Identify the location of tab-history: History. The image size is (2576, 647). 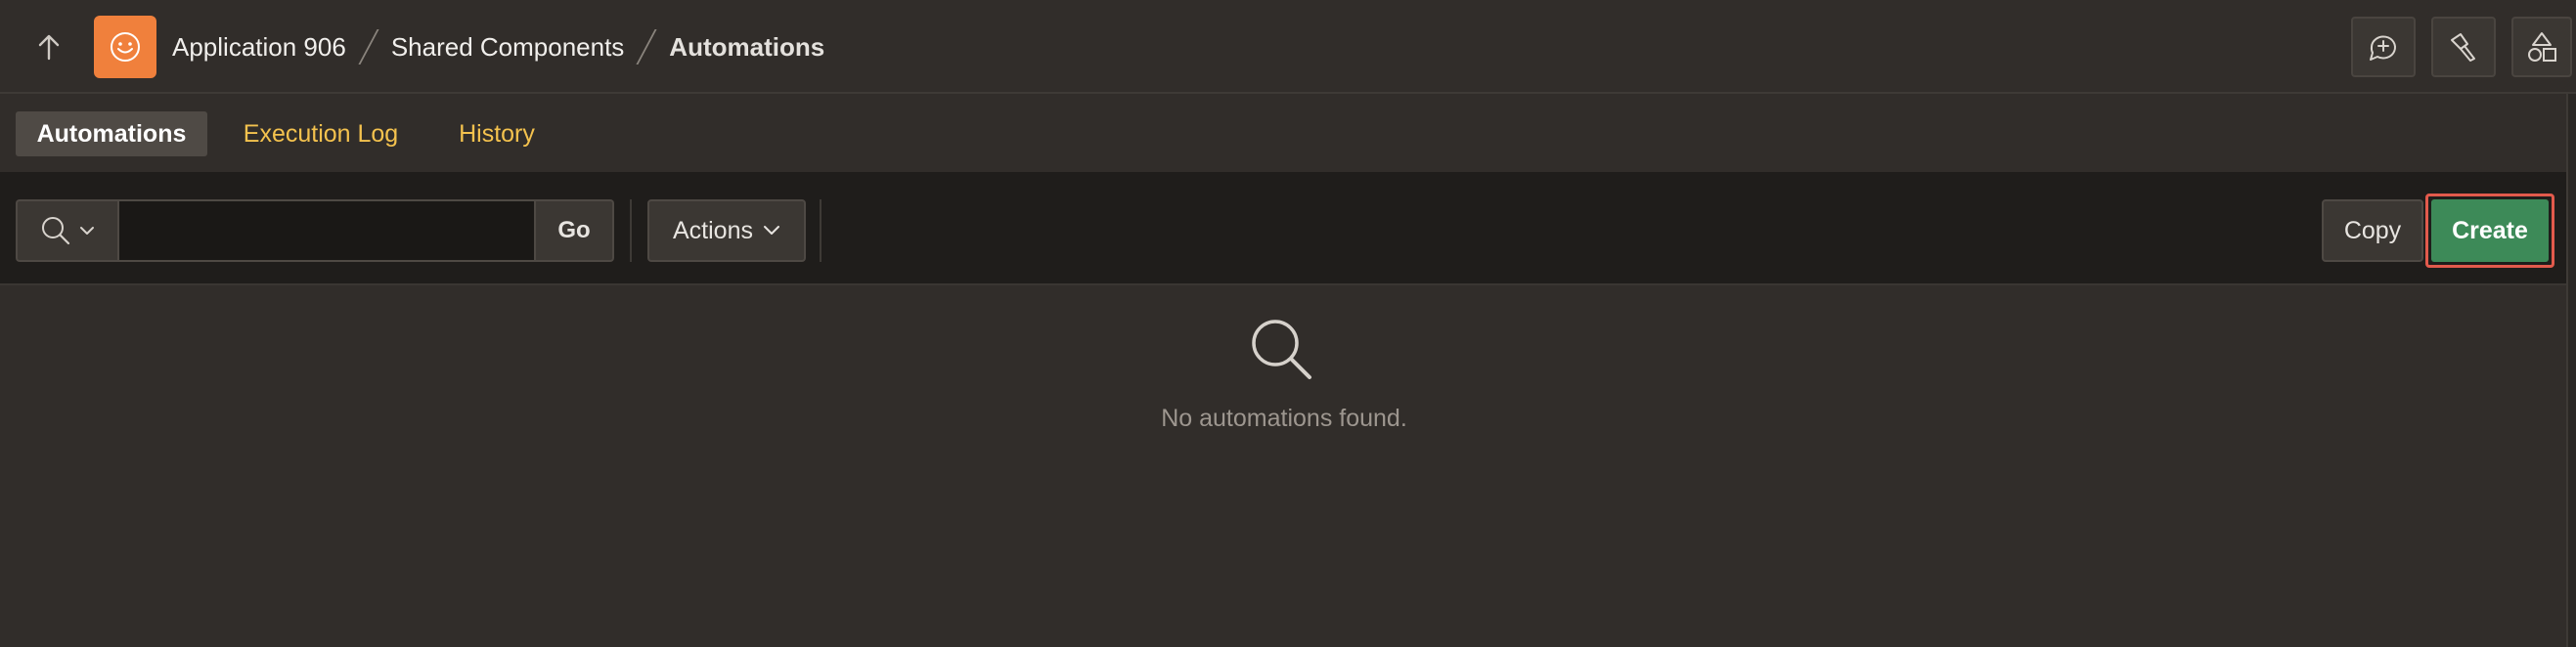
(497, 133).